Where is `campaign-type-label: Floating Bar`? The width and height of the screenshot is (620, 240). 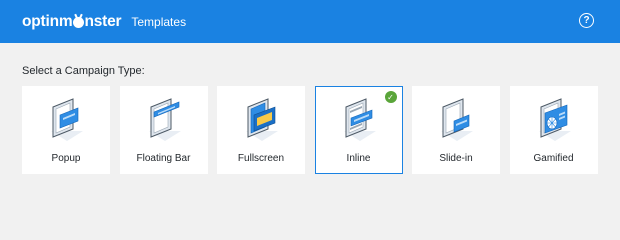 campaign-type-label: Floating Bar is located at coordinates (163, 158).